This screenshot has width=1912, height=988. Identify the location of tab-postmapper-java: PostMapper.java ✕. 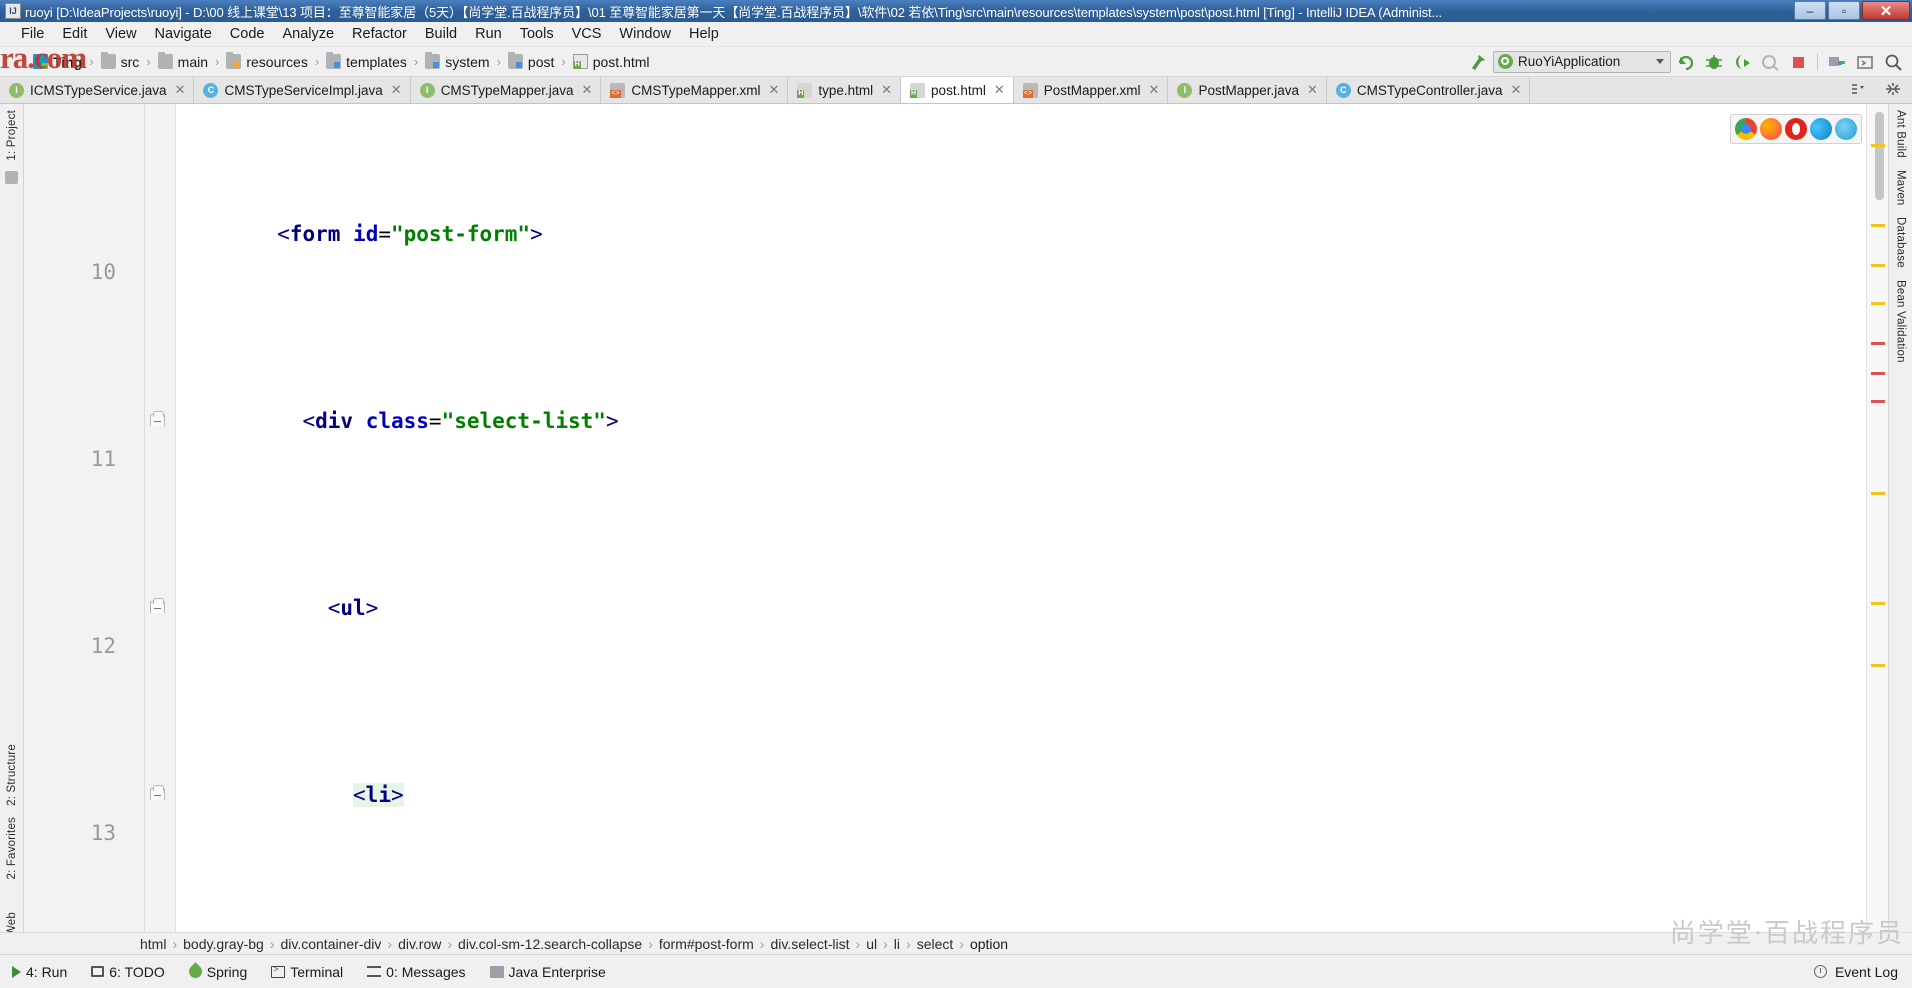
(1247, 90).